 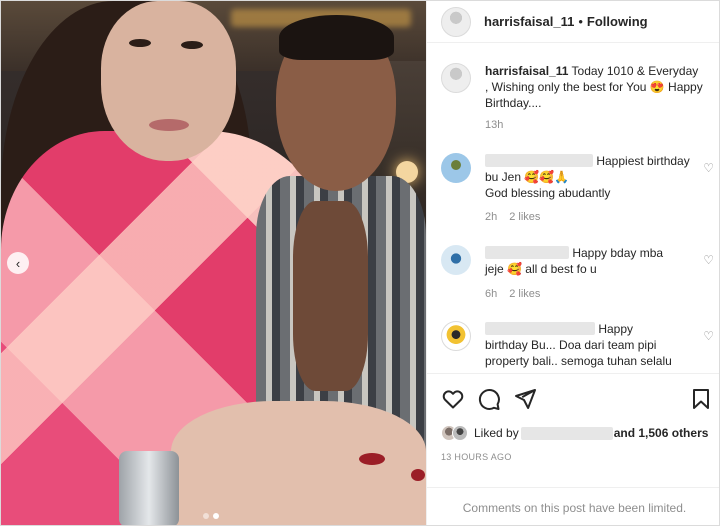 What do you see at coordinates (616, 329) in the screenshot?
I see `comment-text: Happy` at bounding box center [616, 329].